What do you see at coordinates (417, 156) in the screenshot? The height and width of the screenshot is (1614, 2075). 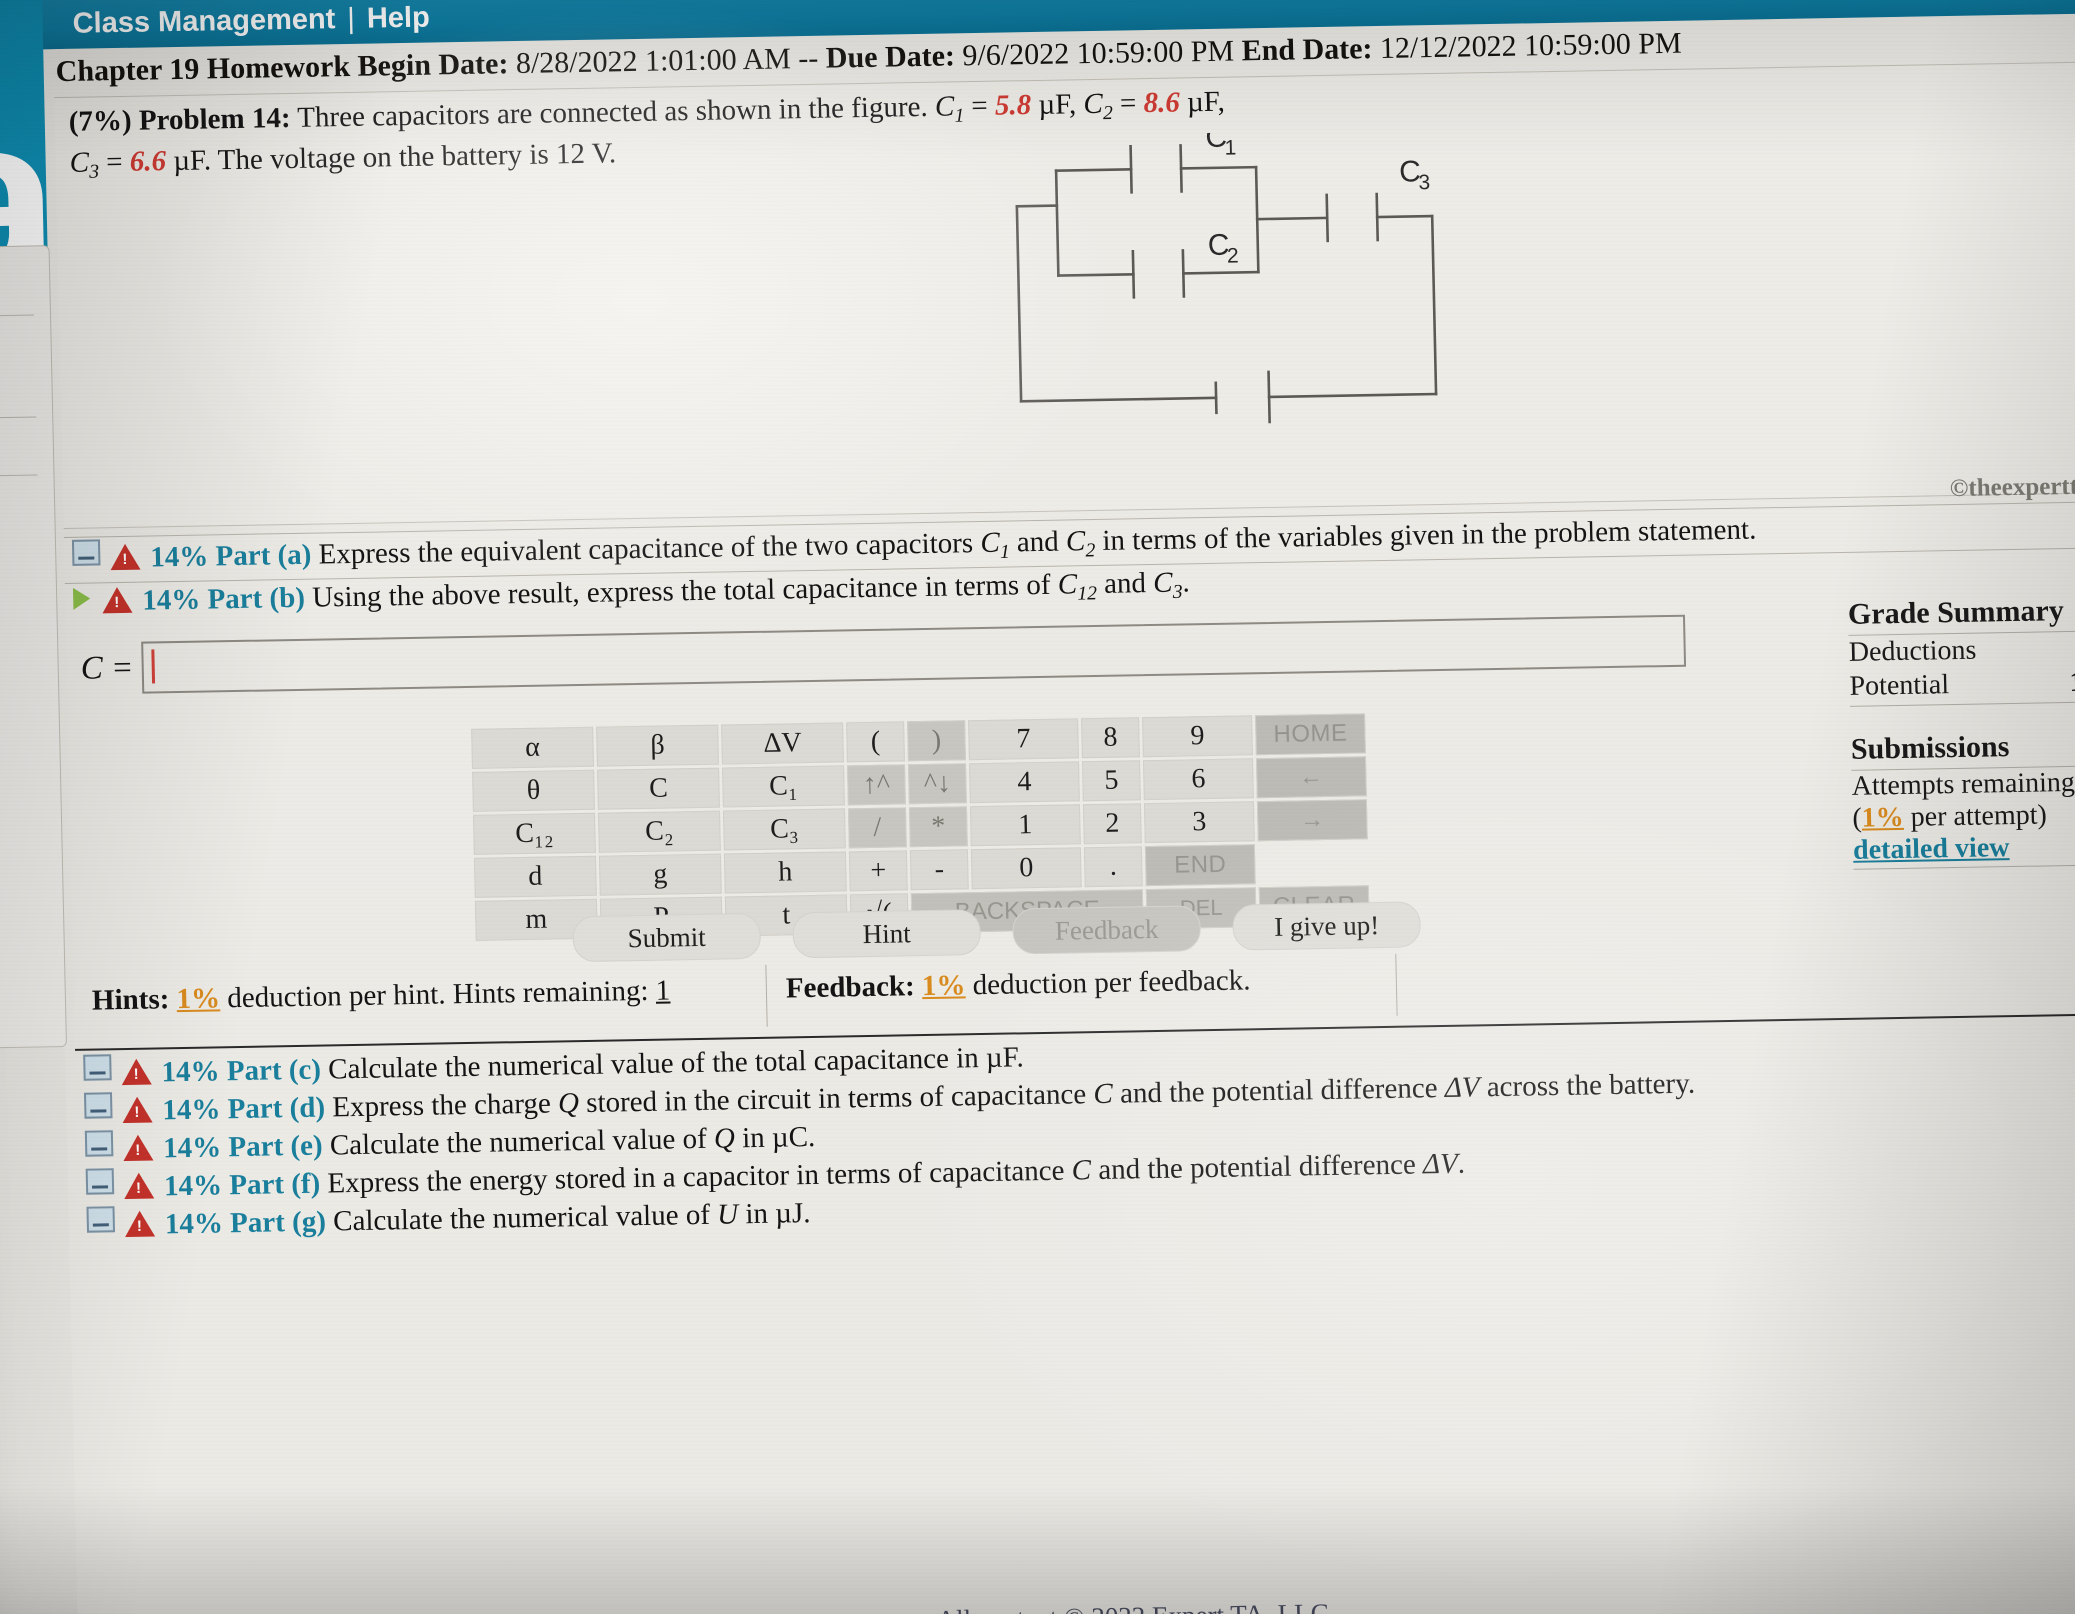 I see `voltage-sentence: The voltage on the battery is 12 V.` at bounding box center [417, 156].